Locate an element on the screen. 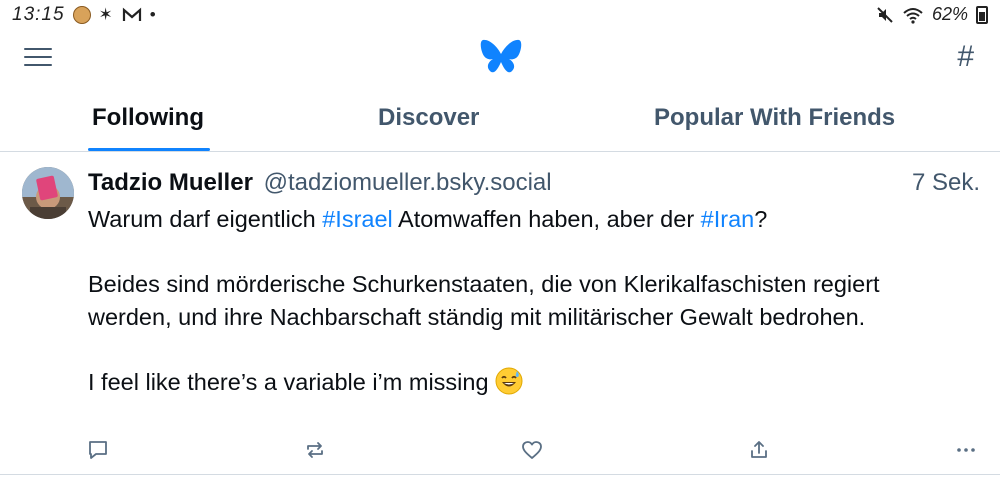 This screenshot has width=1000, height=478. hashtag-feeds-icon: # is located at coordinates (965, 57).